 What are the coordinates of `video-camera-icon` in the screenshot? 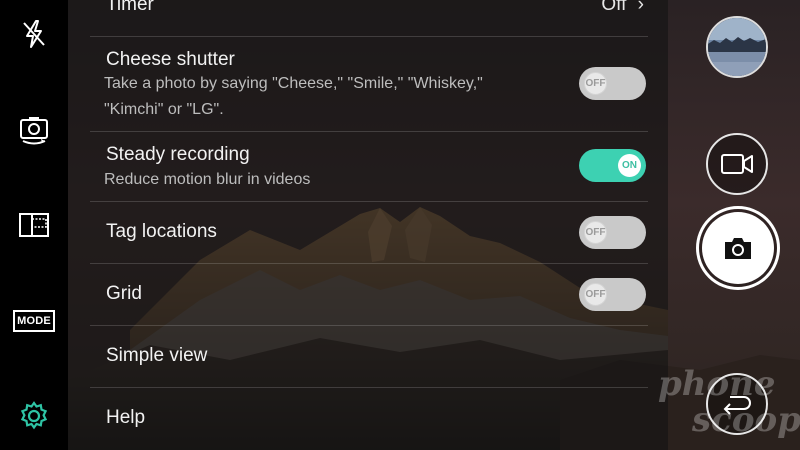 It's located at (737, 164).